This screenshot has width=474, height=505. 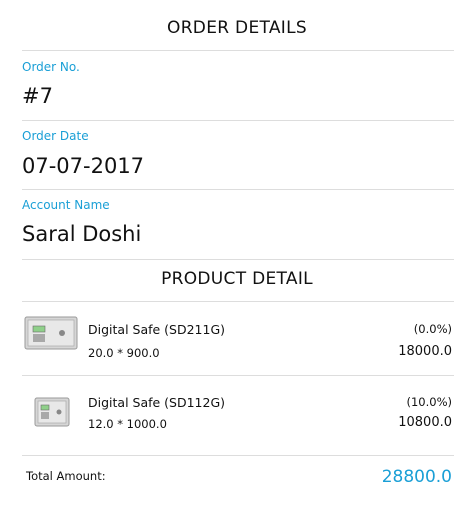 I want to click on order-date-label: Order Date, so click(x=55, y=136).